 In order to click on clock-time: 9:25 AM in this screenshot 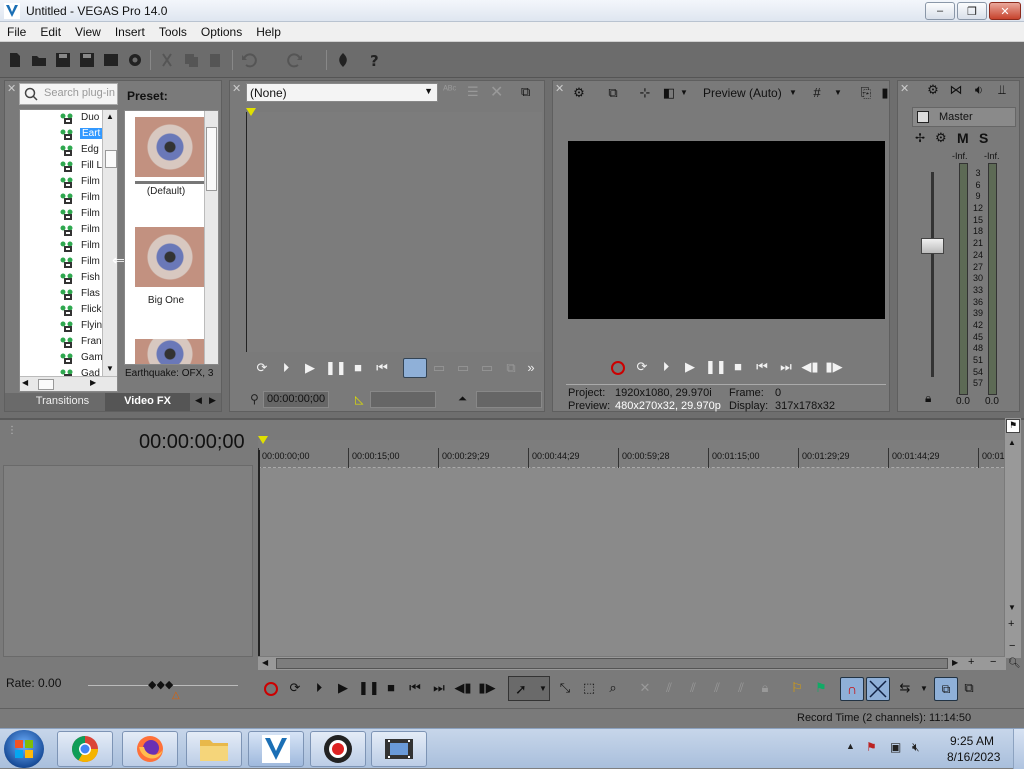, I will do `click(972, 741)`.